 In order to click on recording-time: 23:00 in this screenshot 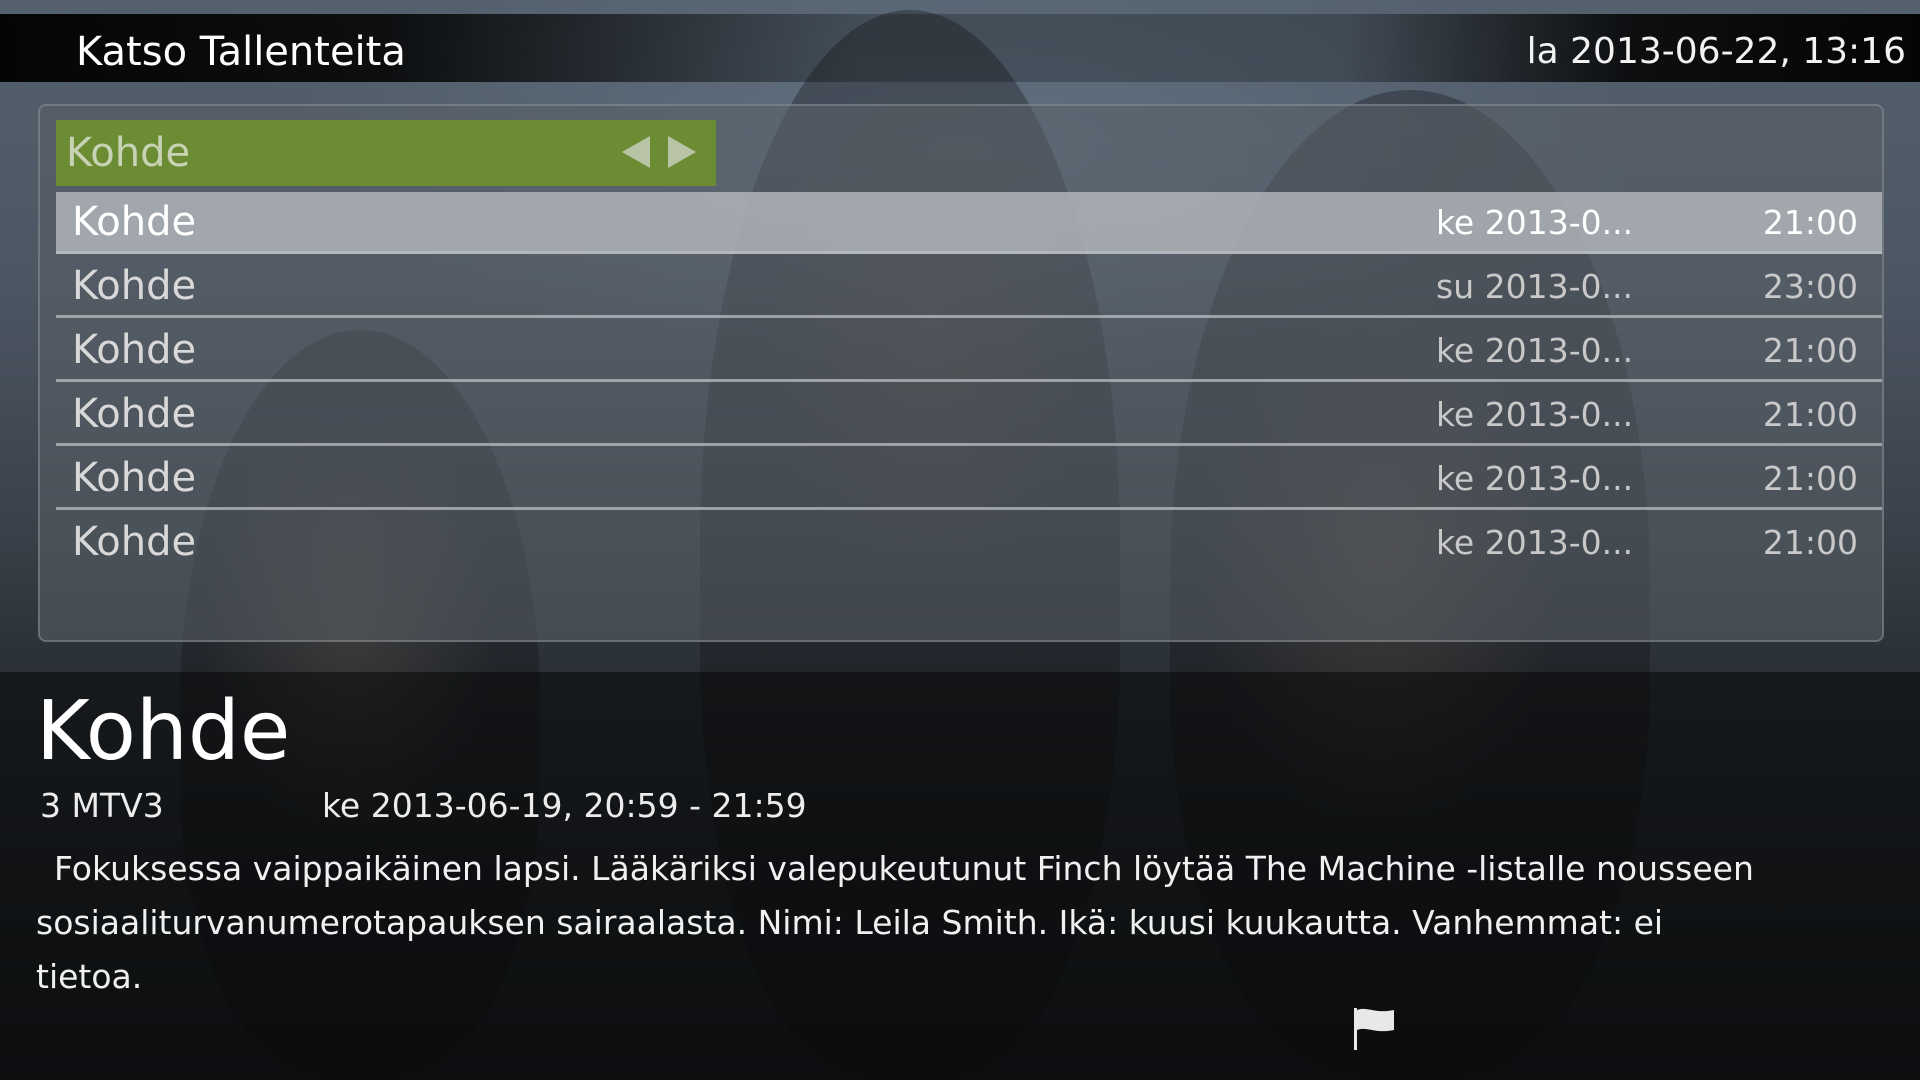, I will do `click(1810, 286)`.